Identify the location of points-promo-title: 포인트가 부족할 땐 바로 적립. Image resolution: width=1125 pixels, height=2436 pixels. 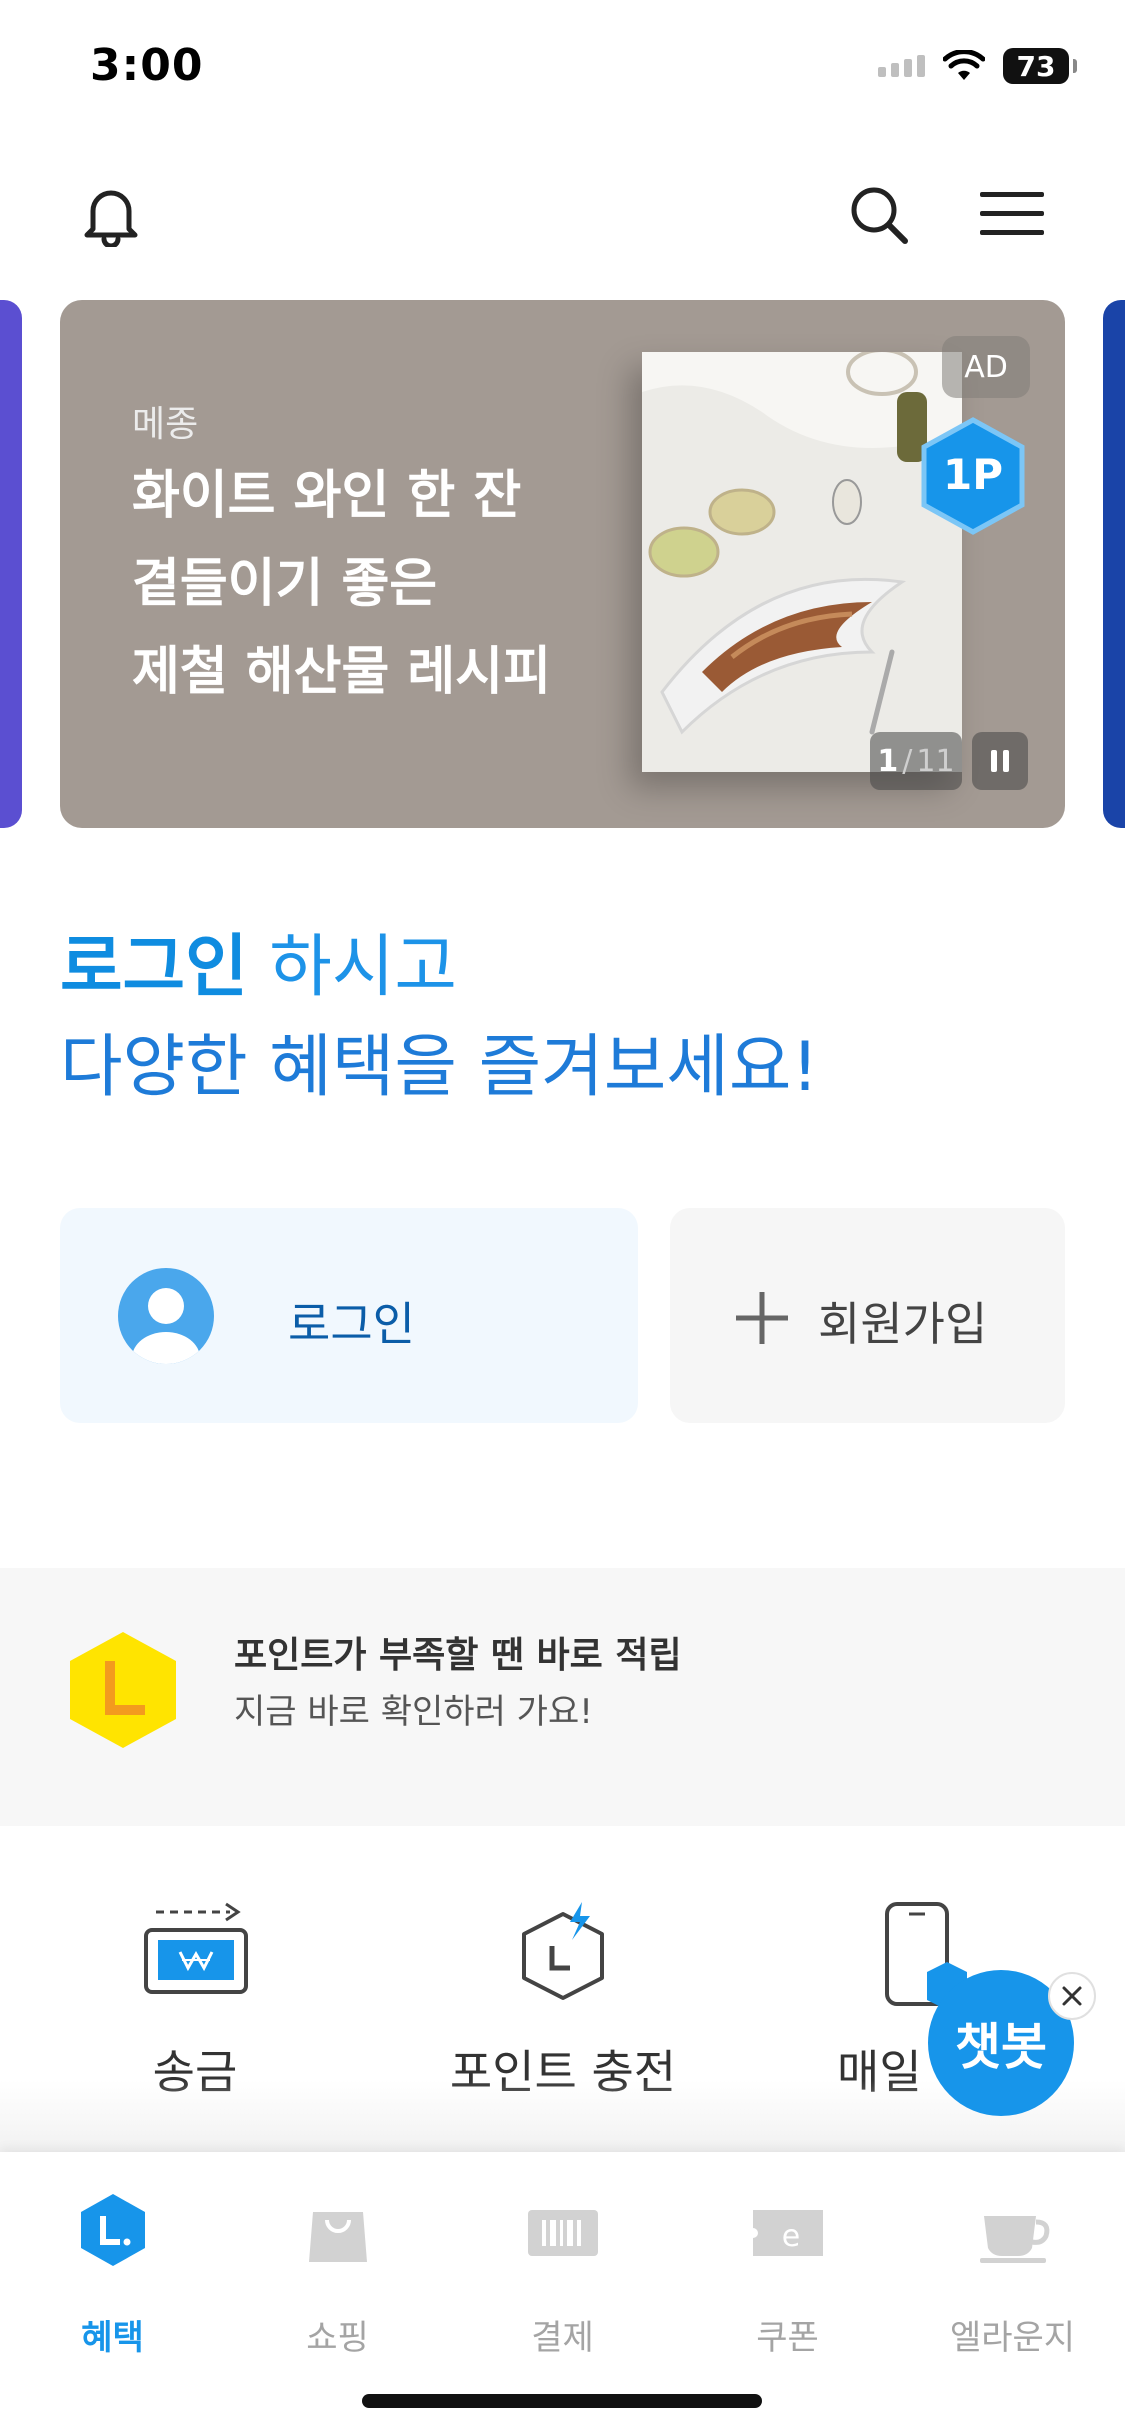
(458, 1655).